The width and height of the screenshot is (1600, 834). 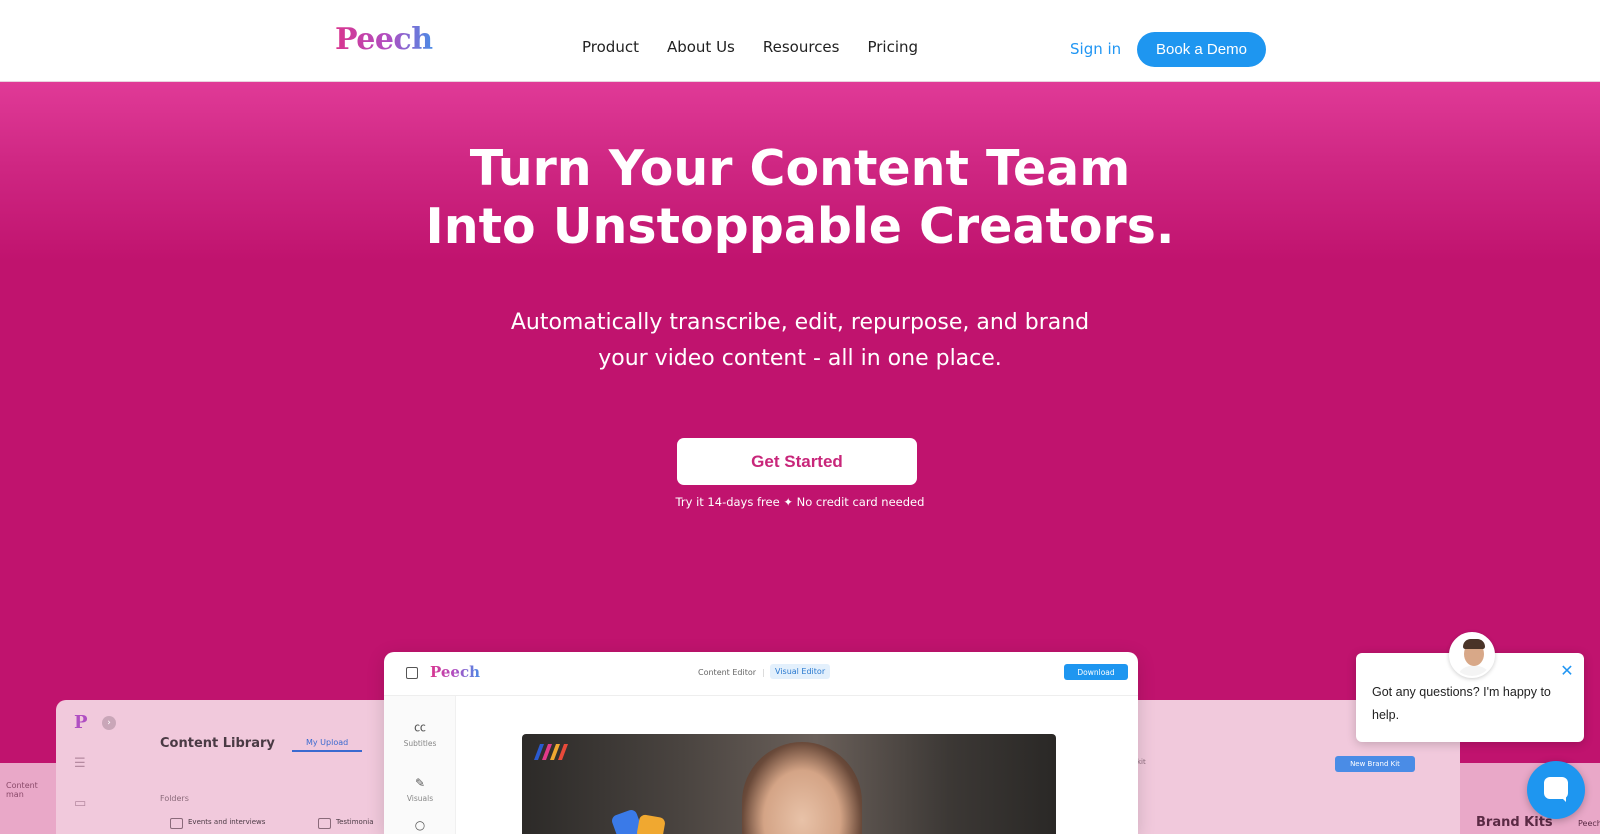 What do you see at coordinates (81, 722) in the screenshot?
I see `library-logo: P` at bounding box center [81, 722].